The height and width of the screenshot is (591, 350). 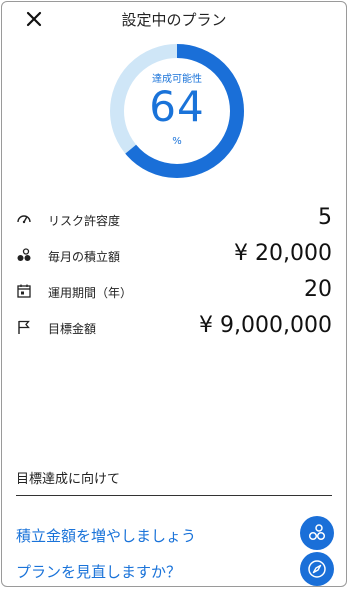 What do you see at coordinates (24, 219) in the screenshot?
I see `gauge-icon` at bounding box center [24, 219].